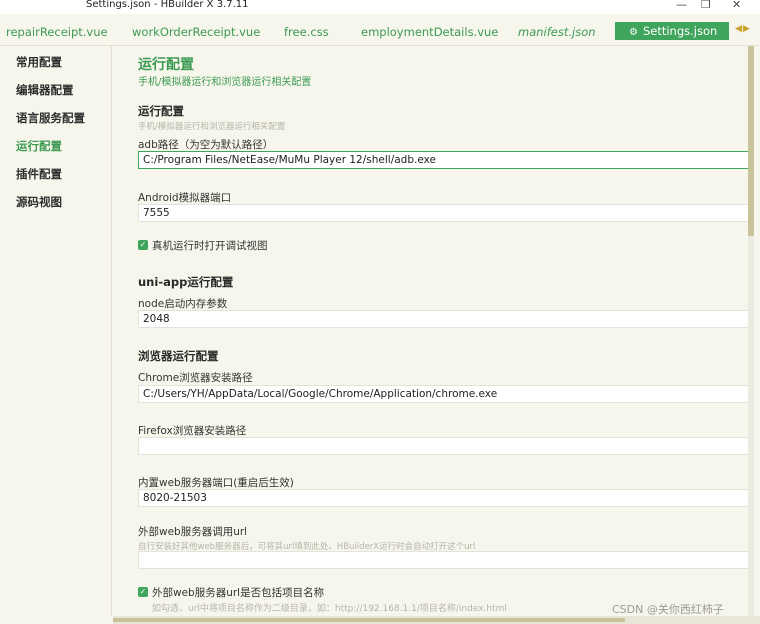 Image resolution: width=760 pixels, height=624 pixels. I want to click on browser-section-title: 浏览器运行配置, so click(178, 356).